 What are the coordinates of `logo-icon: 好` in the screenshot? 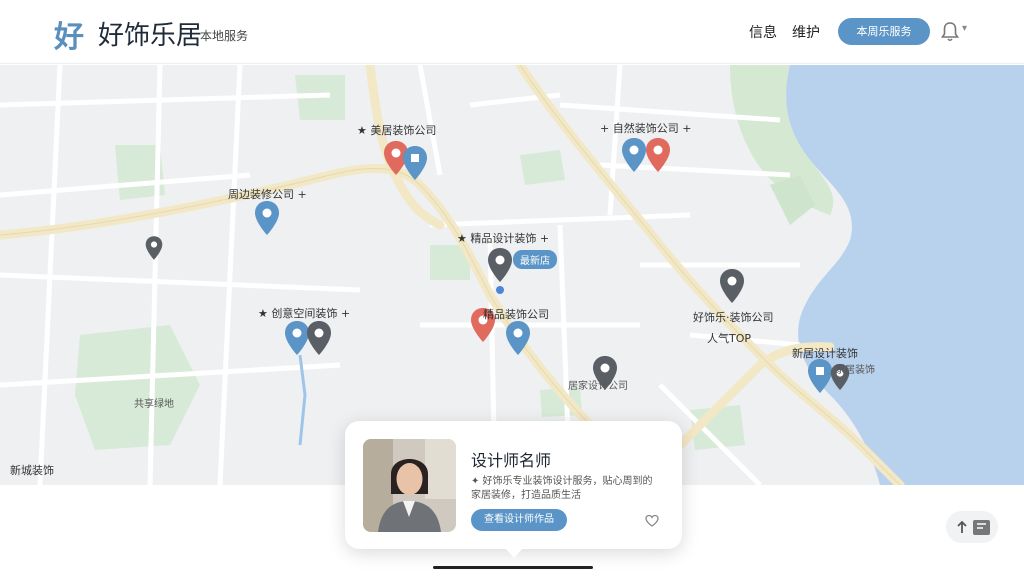 It's located at (69, 34).